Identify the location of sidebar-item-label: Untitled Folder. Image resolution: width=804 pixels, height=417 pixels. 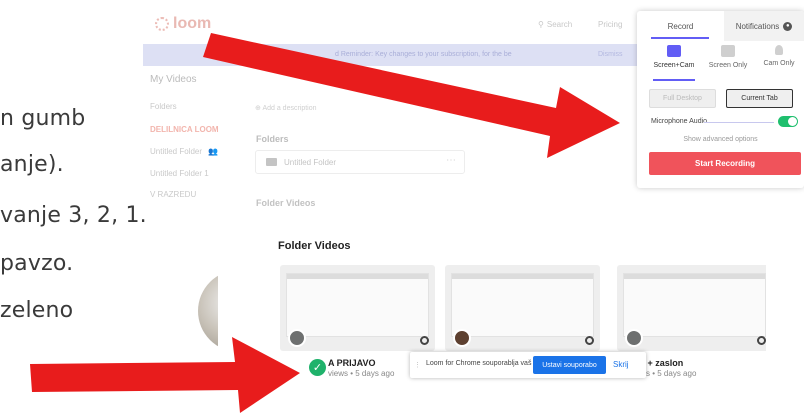
(176, 151).